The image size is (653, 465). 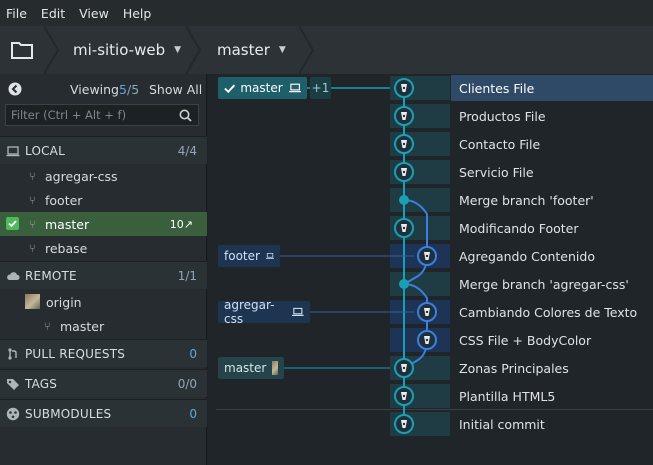 What do you see at coordinates (51, 275) in the screenshot?
I see `remote-label: REMOTE` at bounding box center [51, 275].